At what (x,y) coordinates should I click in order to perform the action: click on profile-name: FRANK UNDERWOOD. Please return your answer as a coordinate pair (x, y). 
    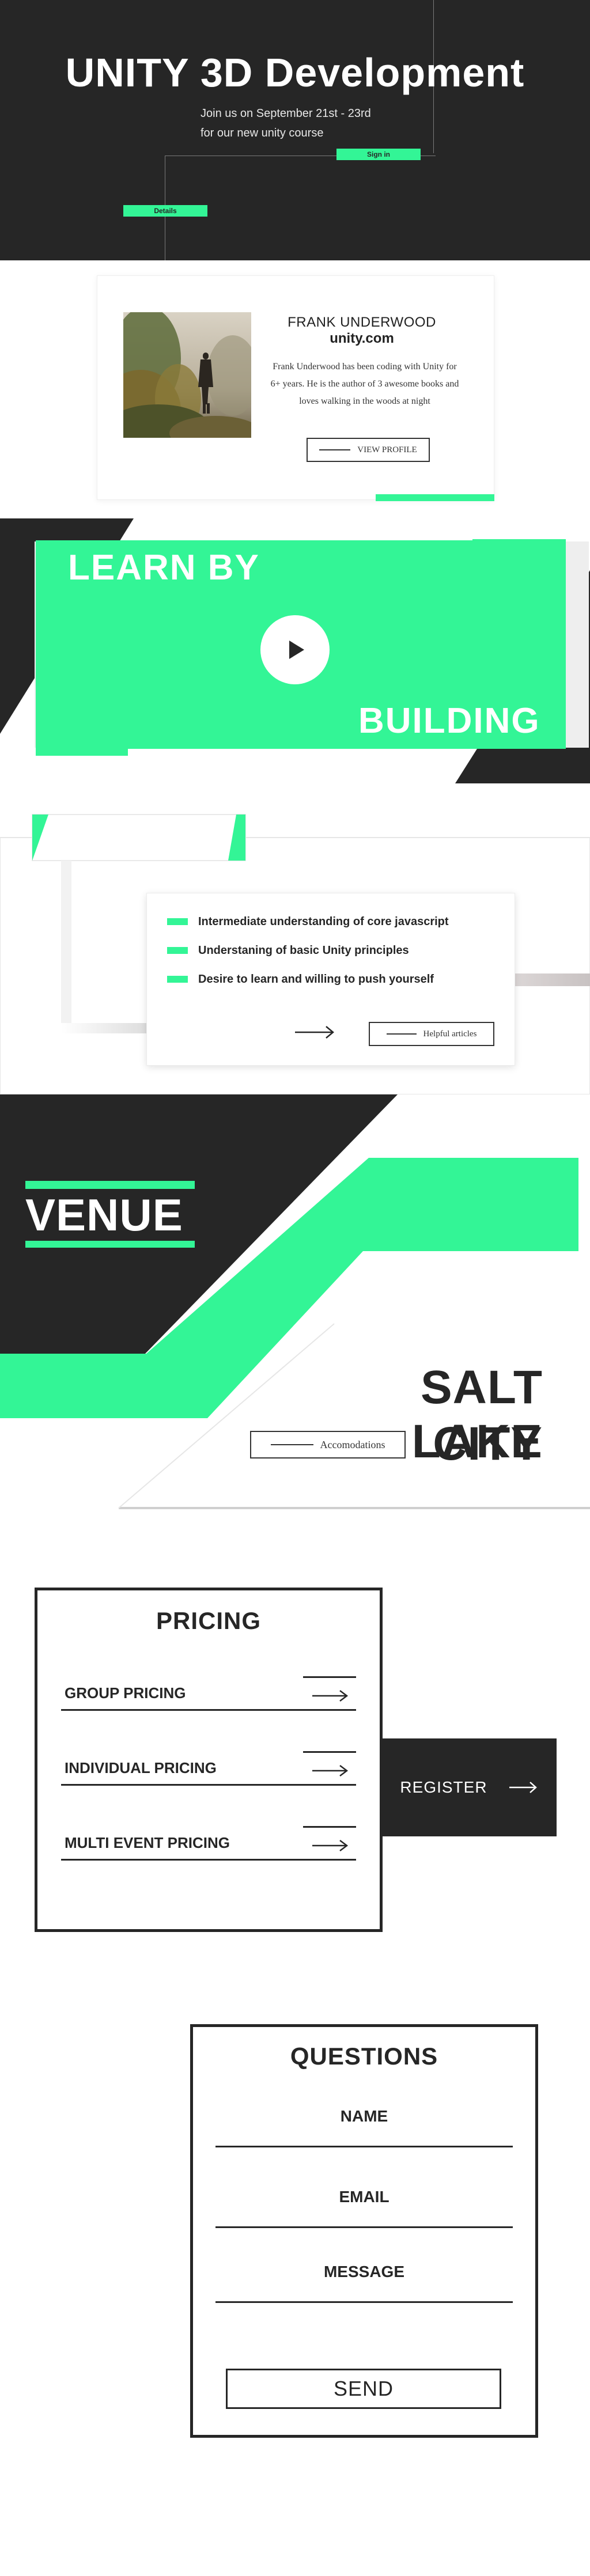
    Looking at the image, I should click on (362, 322).